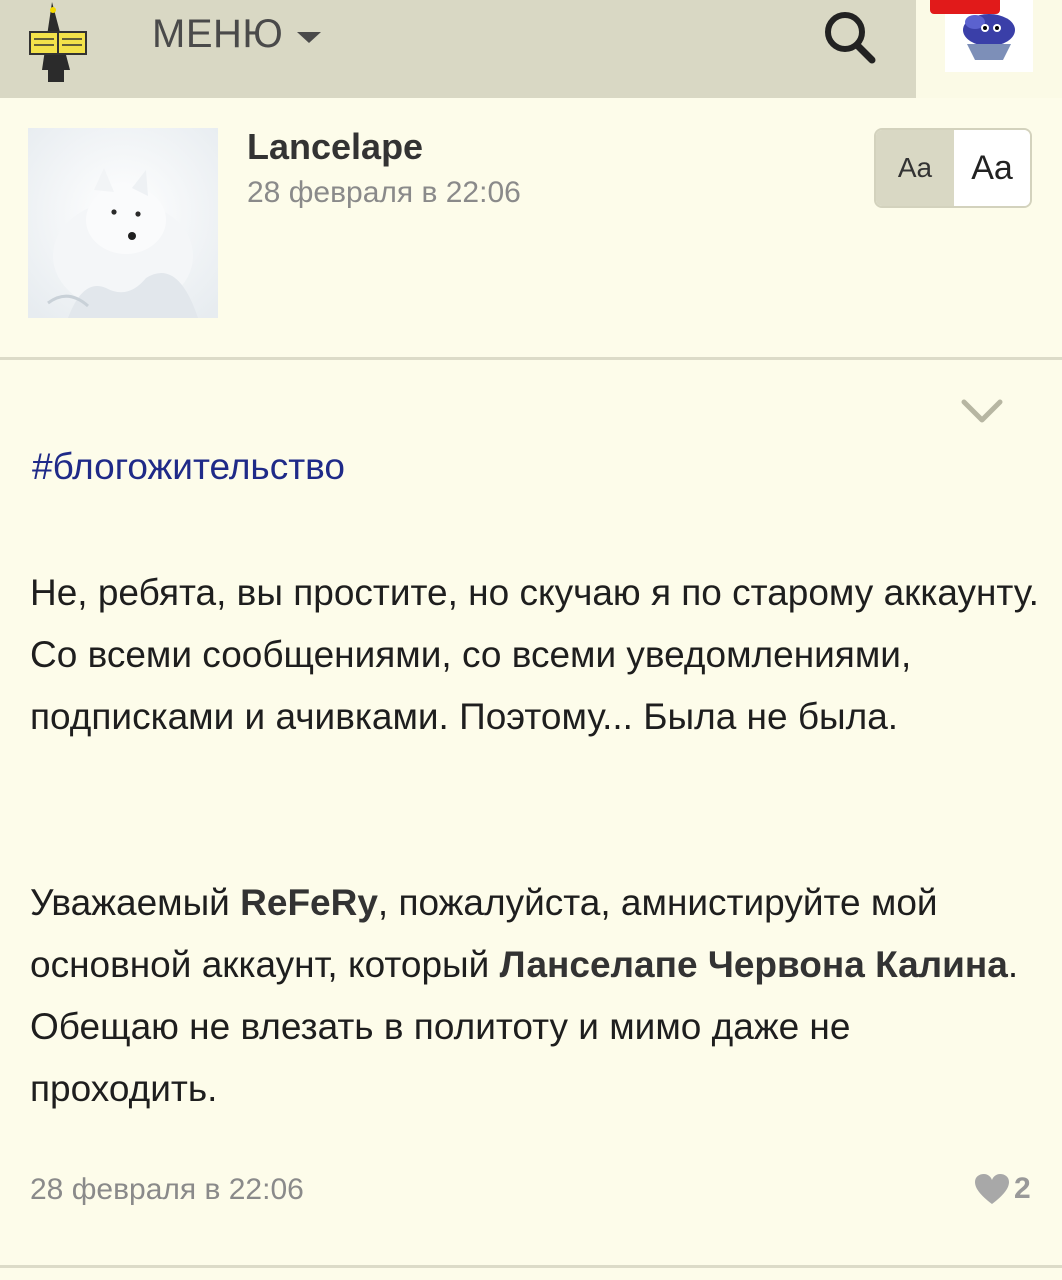 Image resolution: width=1062 pixels, height=1280 pixels. What do you see at coordinates (1022, 1188) in the screenshot?
I see `like-count: 2` at bounding box center [1022, 1188].